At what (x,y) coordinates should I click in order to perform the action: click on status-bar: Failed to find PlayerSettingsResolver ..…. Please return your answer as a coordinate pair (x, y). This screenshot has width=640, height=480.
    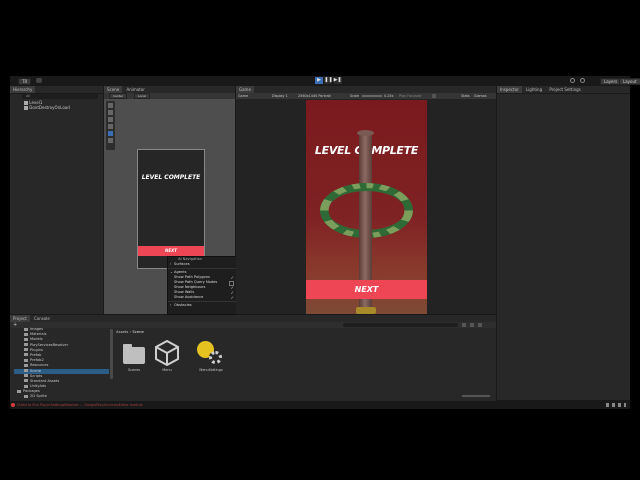
    Looking at the image, I should click on (320, 405).